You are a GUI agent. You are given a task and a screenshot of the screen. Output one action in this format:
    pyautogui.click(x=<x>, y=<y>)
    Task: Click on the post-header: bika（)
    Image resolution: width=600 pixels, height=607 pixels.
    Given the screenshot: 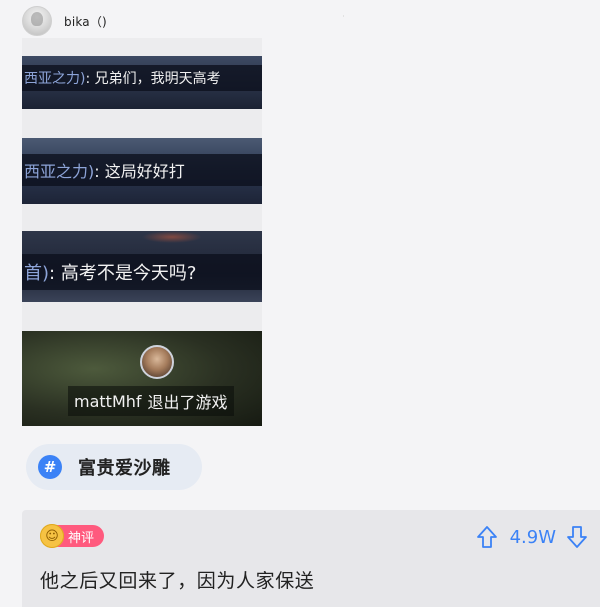 What is the action you would take?
    pyautogui.click(x=64, y=21)
    